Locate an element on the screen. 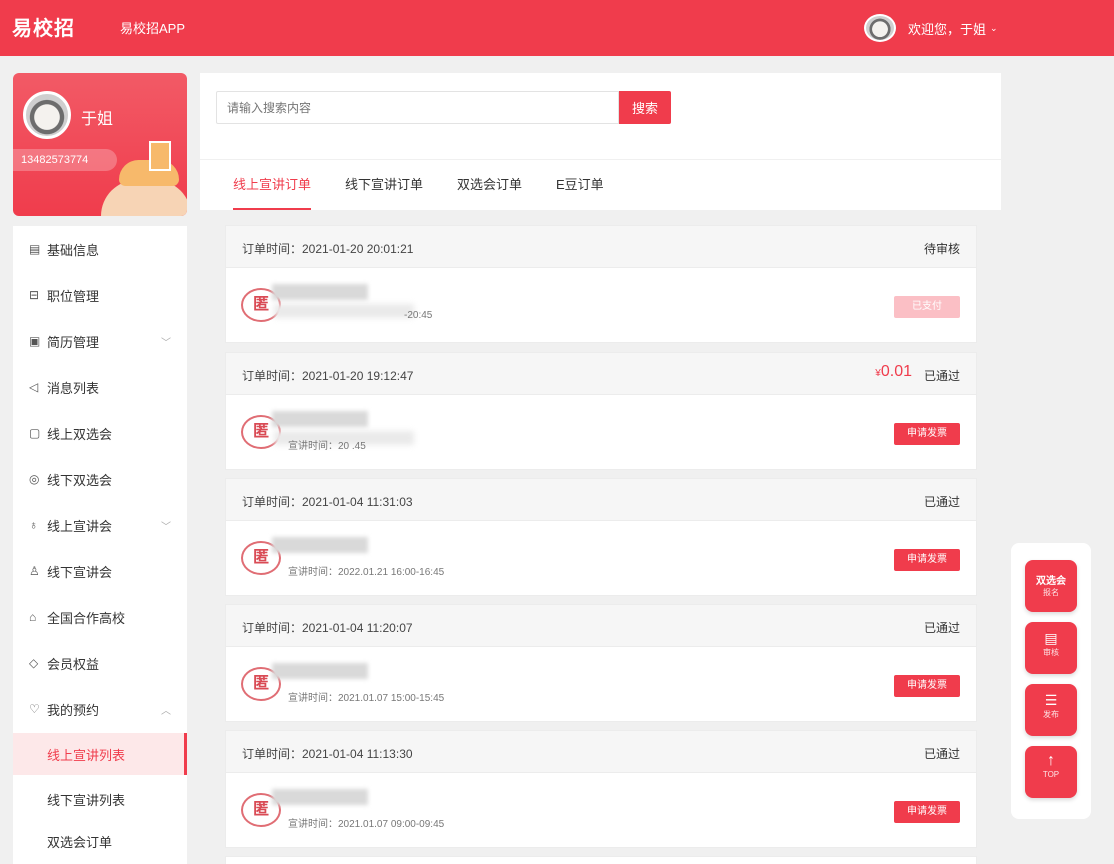 This screenshot has height=864, width=1114. briefcase-icon: ⊟ is located at coordinates (34, 295).